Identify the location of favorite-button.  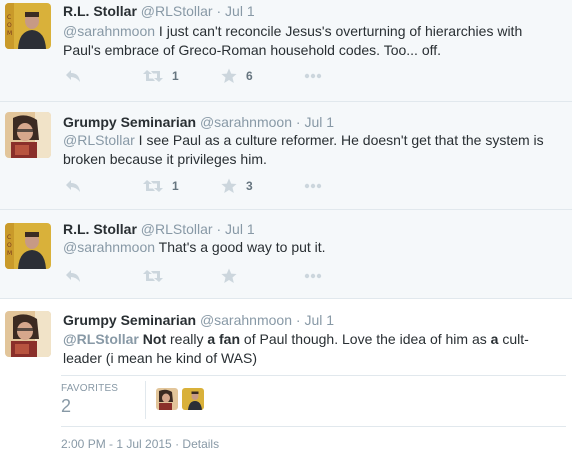
(229, 276).